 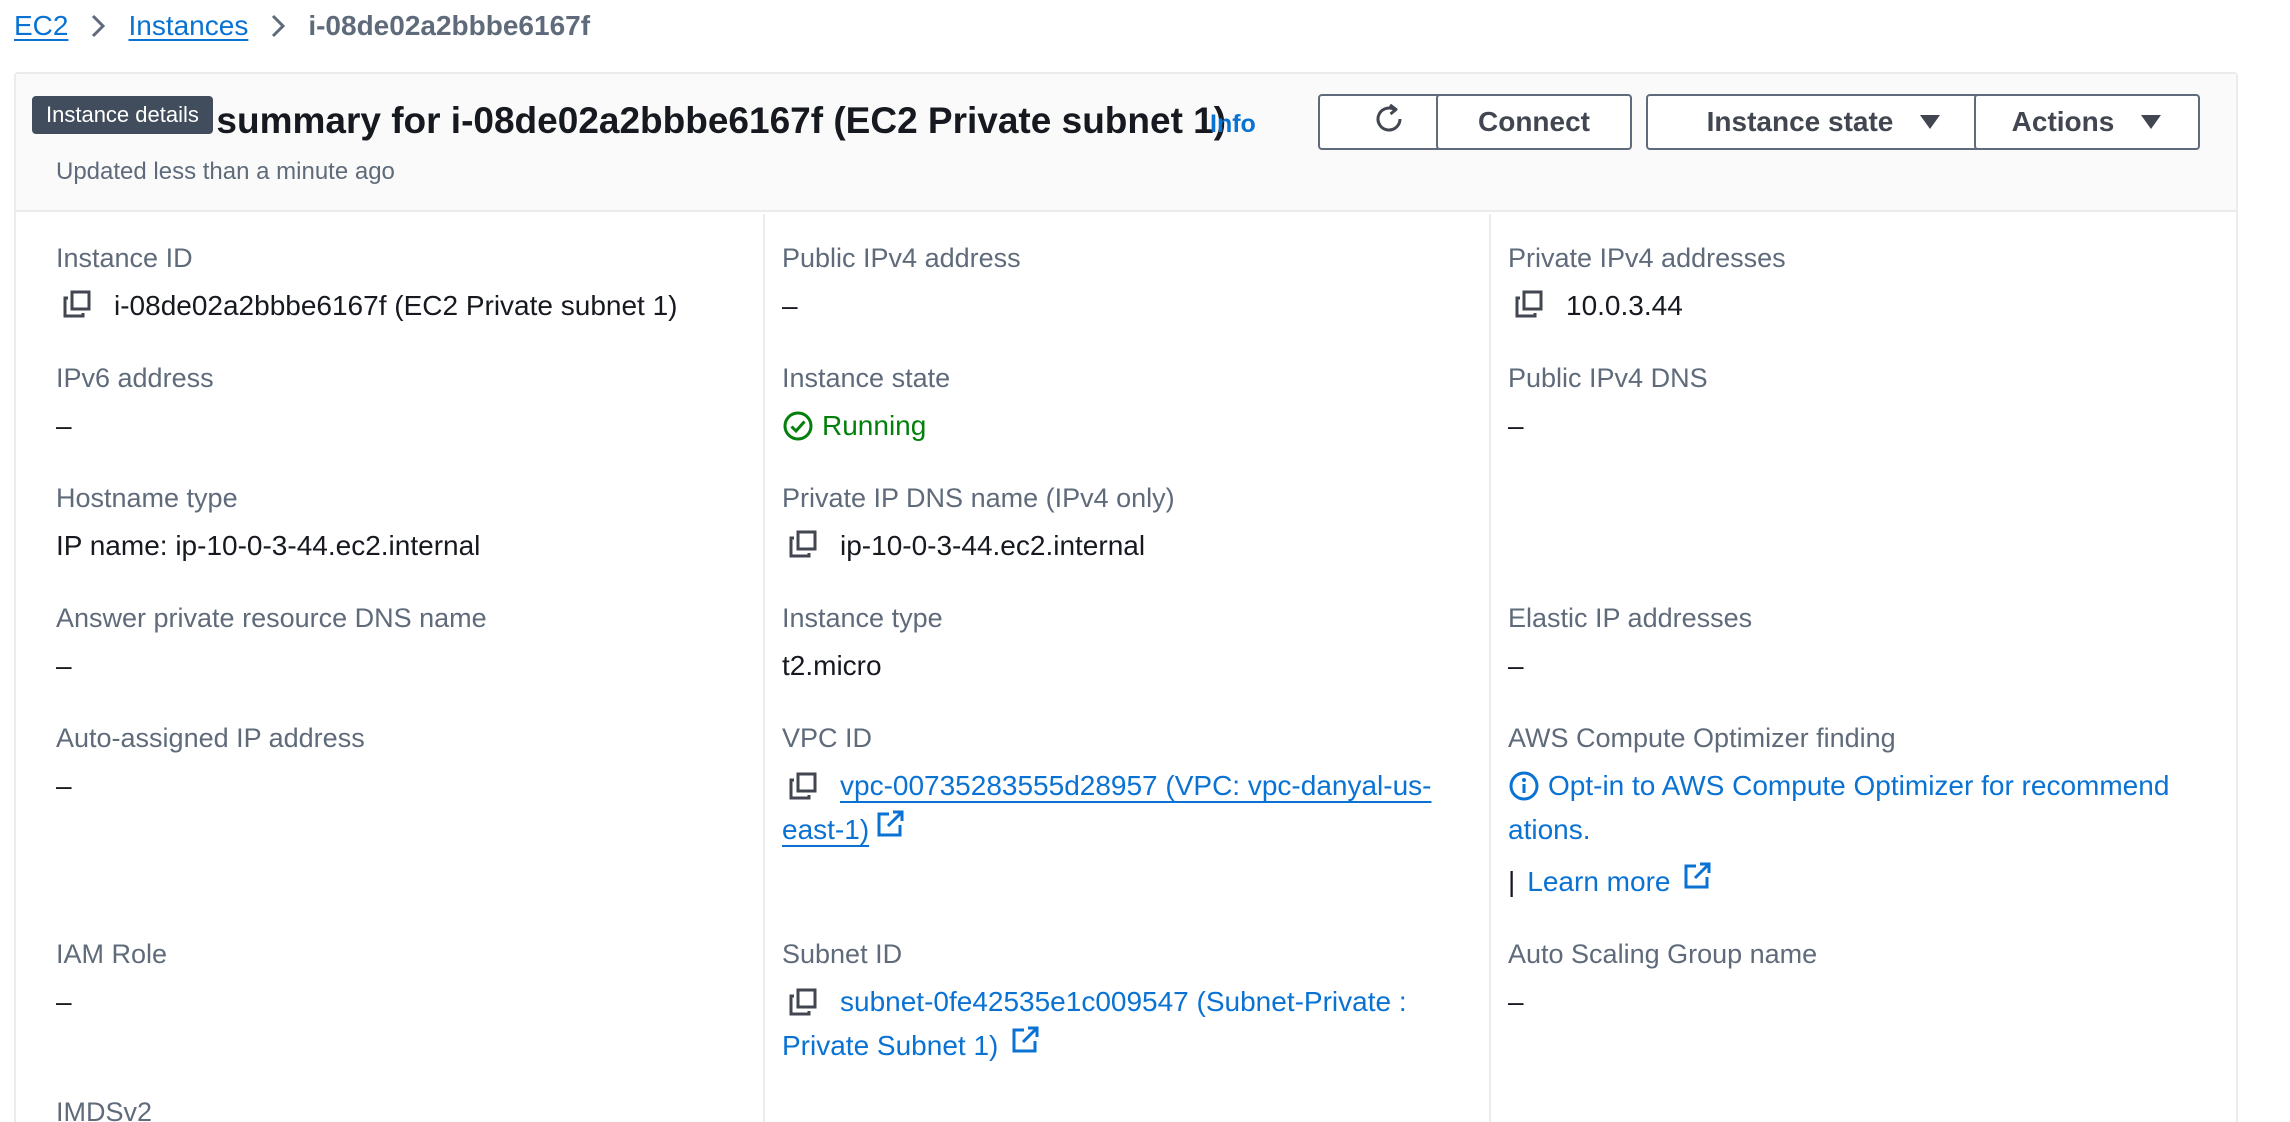 I want to click on refresh-icon, so click(x=1389, y=122).